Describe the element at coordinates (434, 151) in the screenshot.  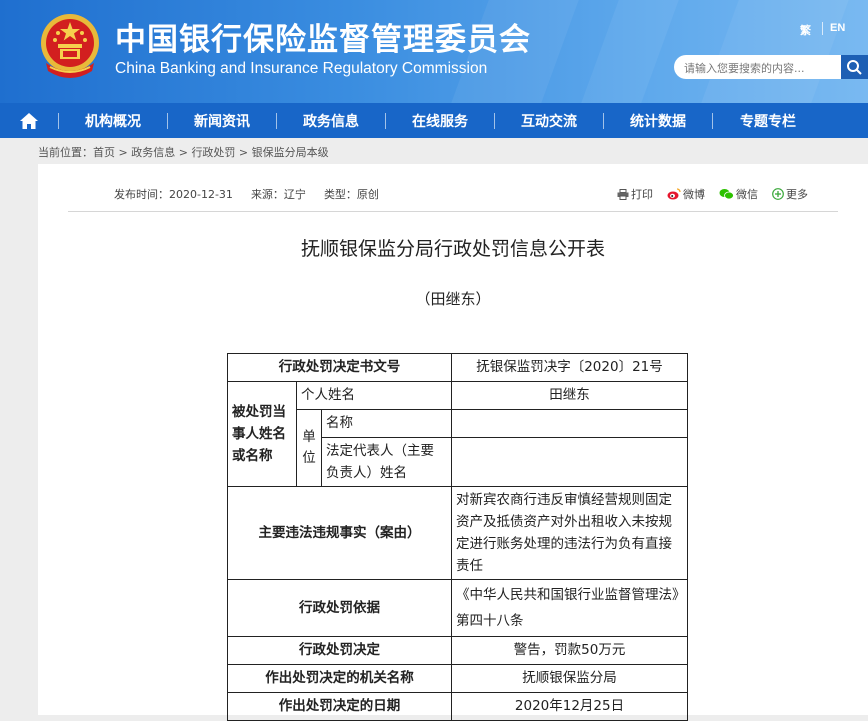
I see `breadcrumb: 当前位置：首页 > 政务信息 > 行政处罚 > 银保监分局本级` at that location.